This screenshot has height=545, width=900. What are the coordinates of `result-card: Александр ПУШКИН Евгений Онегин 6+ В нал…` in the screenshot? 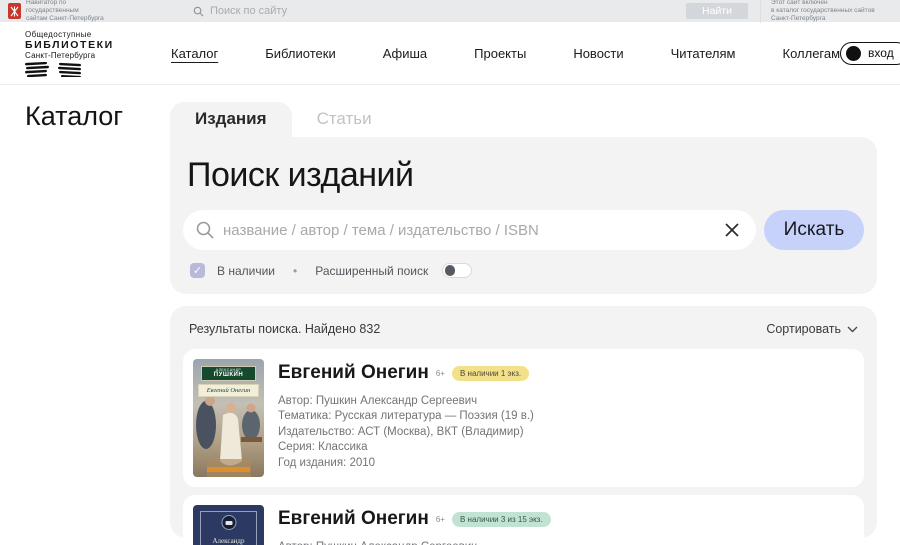 It's located at (523, 520).